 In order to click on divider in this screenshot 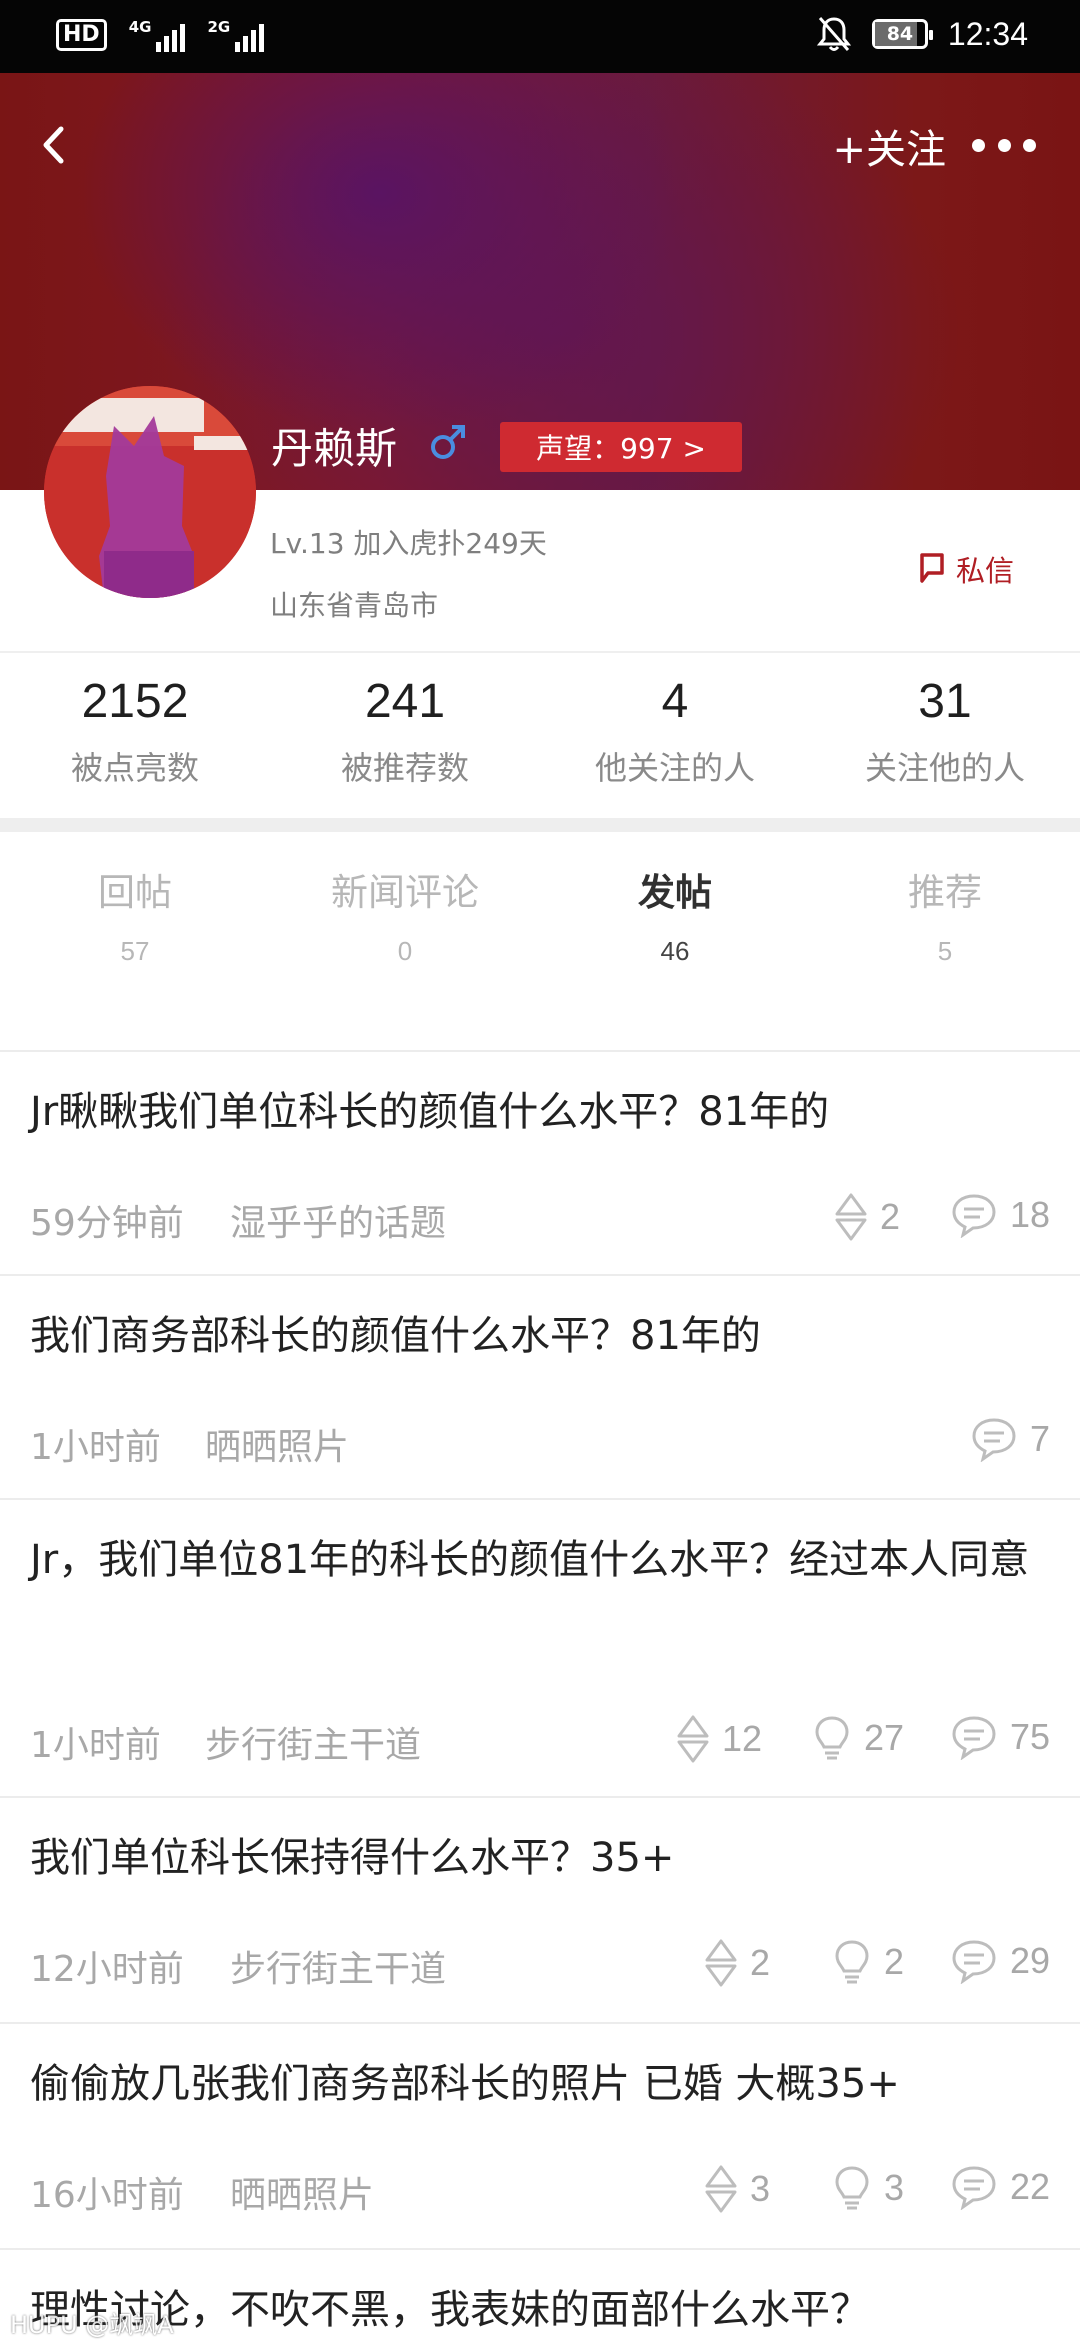, I will do `click(540, 652)`.